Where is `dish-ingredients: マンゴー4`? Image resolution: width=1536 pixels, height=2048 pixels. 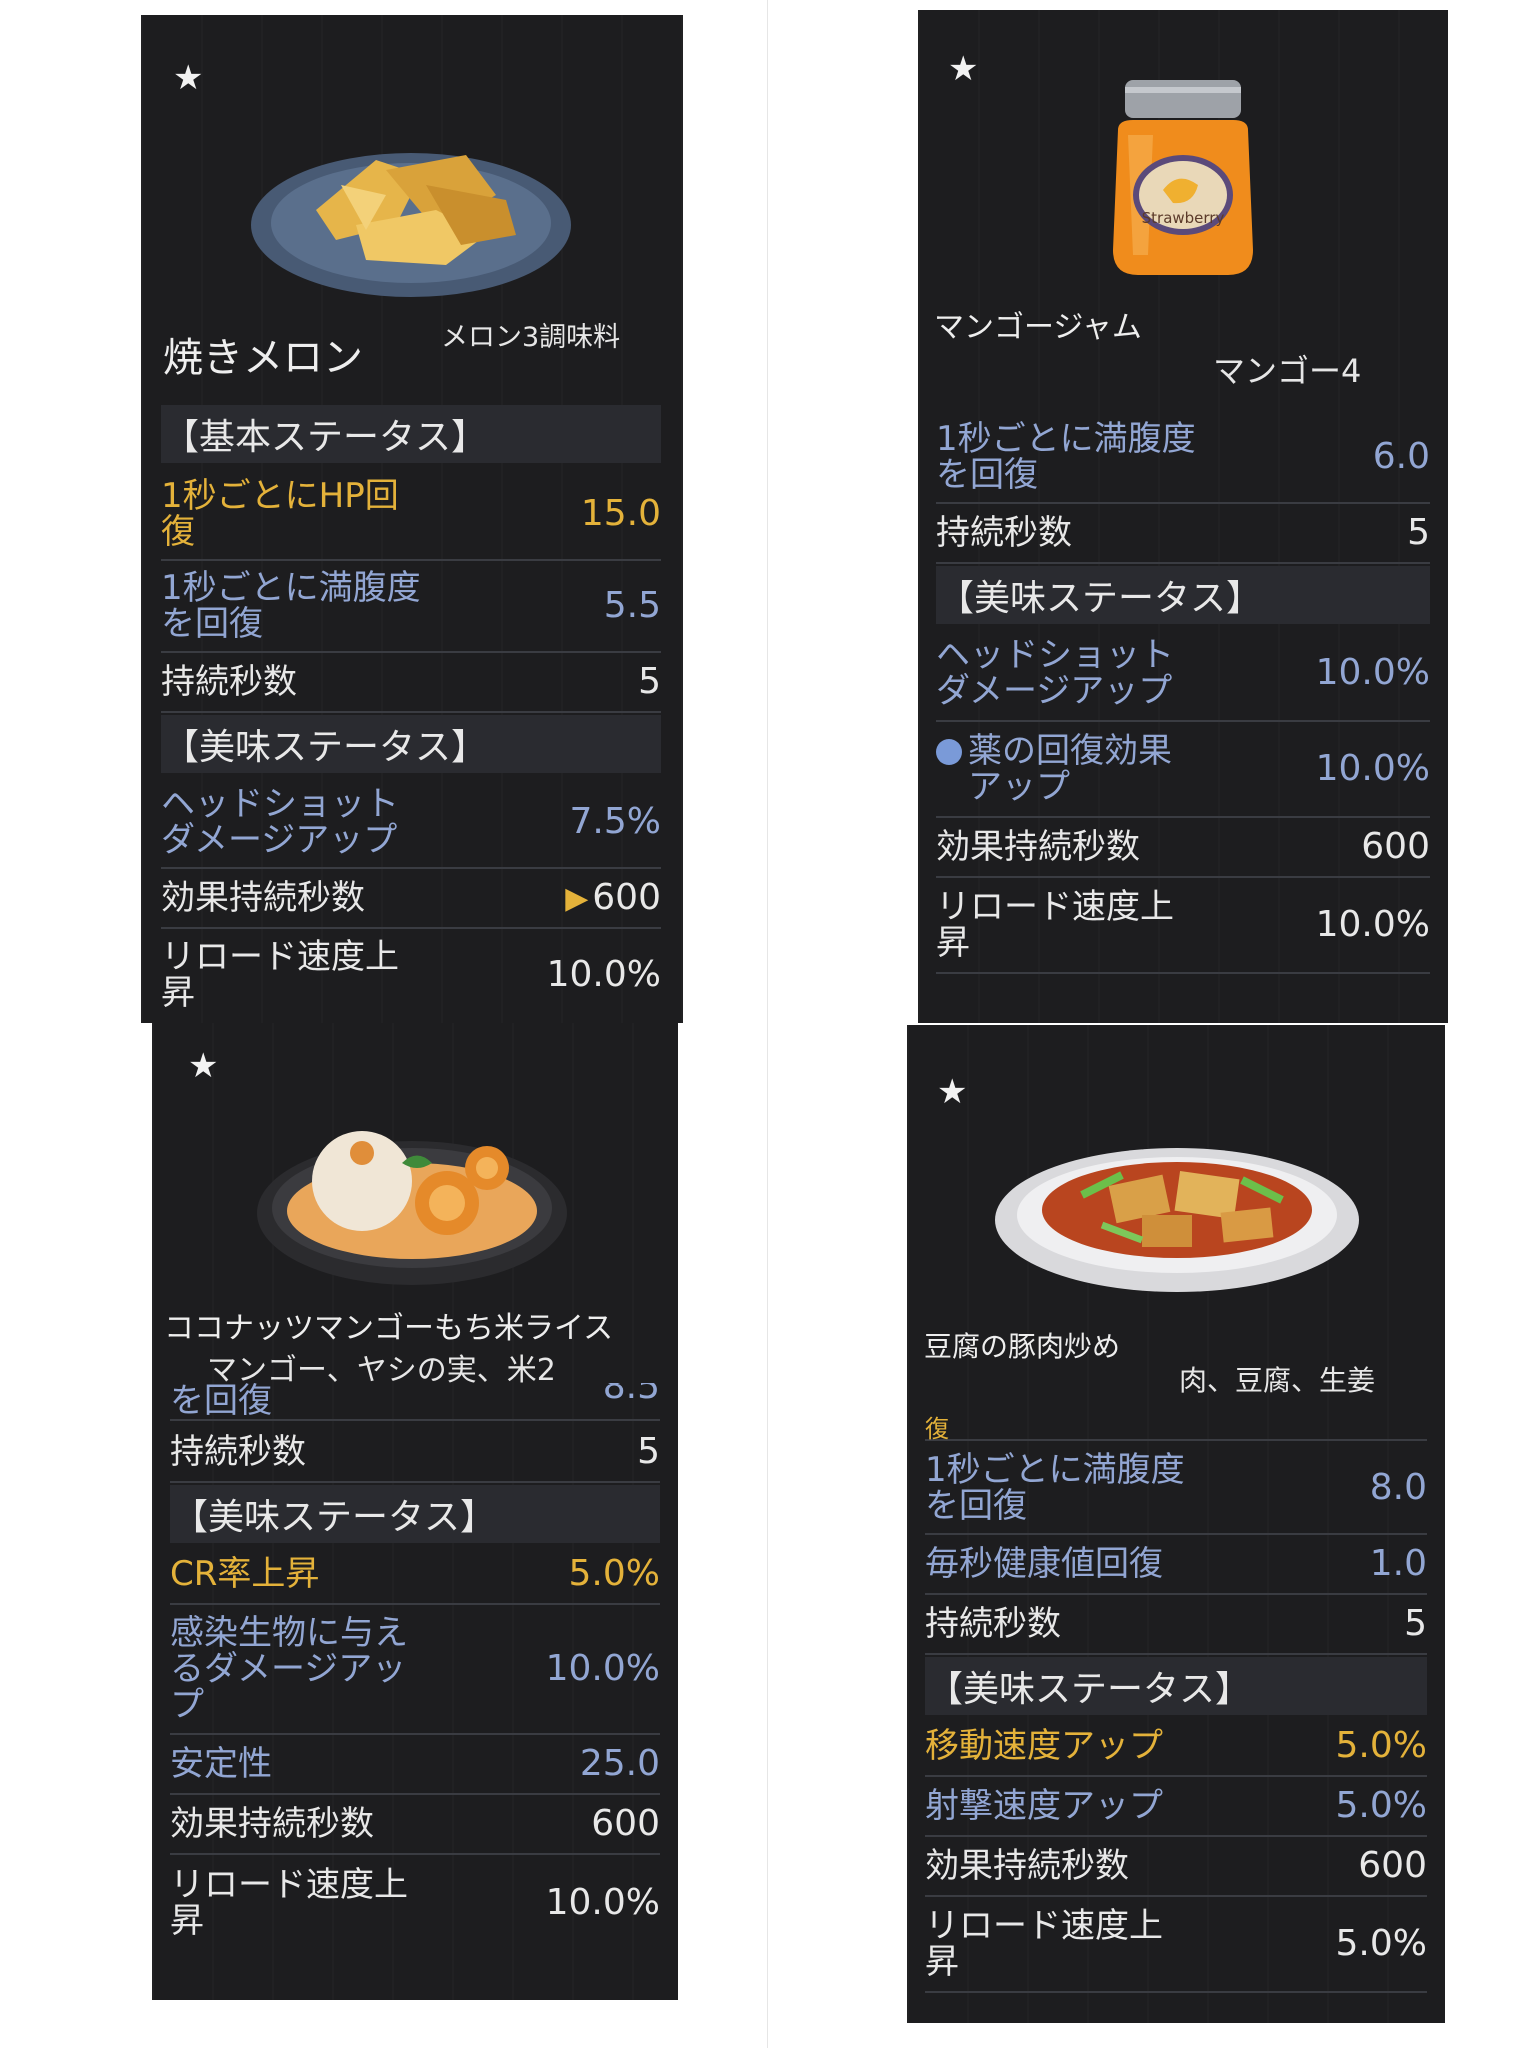 dish-ingredients: マンゴー4 is located at coordinates (1287, 371).